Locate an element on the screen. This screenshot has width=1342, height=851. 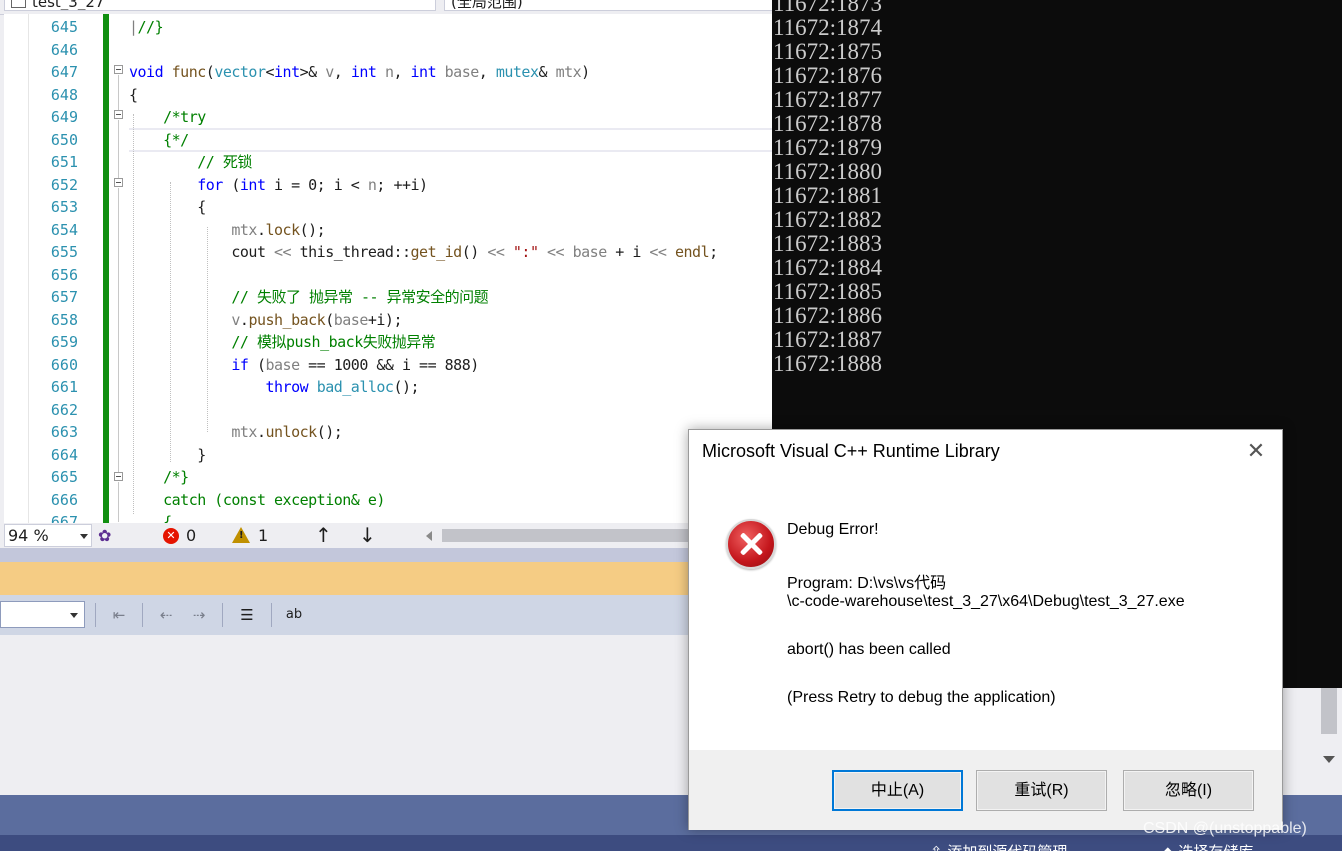
add-source-label: 添加到源代码管理 is located at coordinates (1007, 847).